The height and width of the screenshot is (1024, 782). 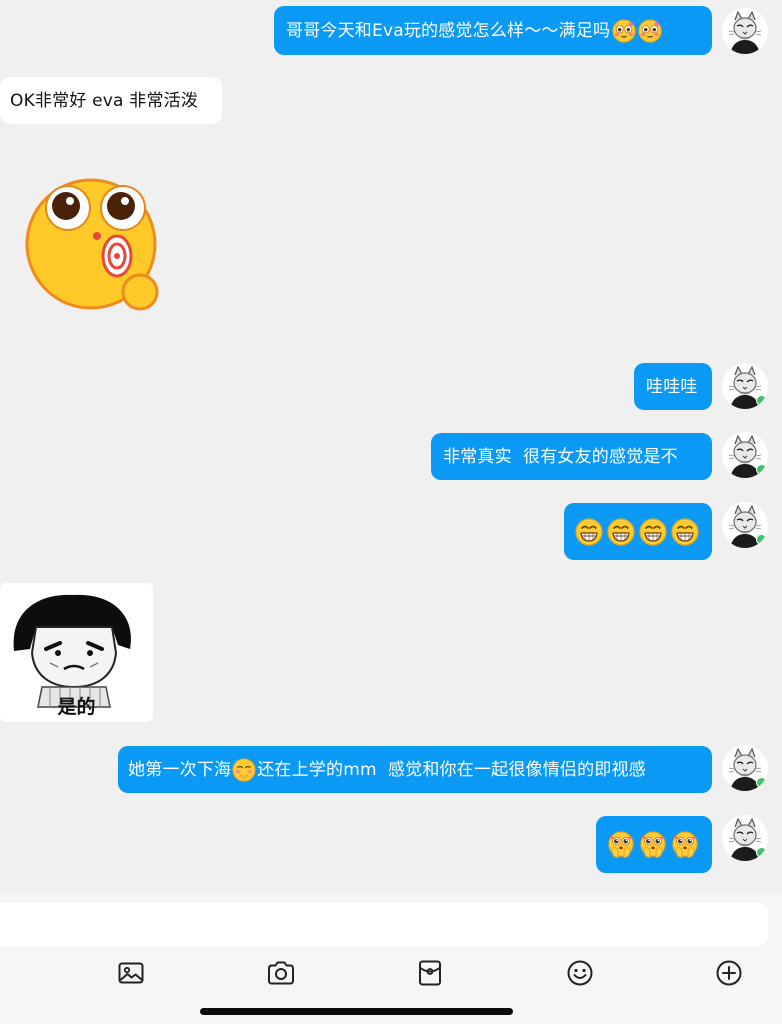 What do you see at coordinates (244, 770) in the screenshot?
I see `shy-face-emoji` at bounding box center [244, 770].